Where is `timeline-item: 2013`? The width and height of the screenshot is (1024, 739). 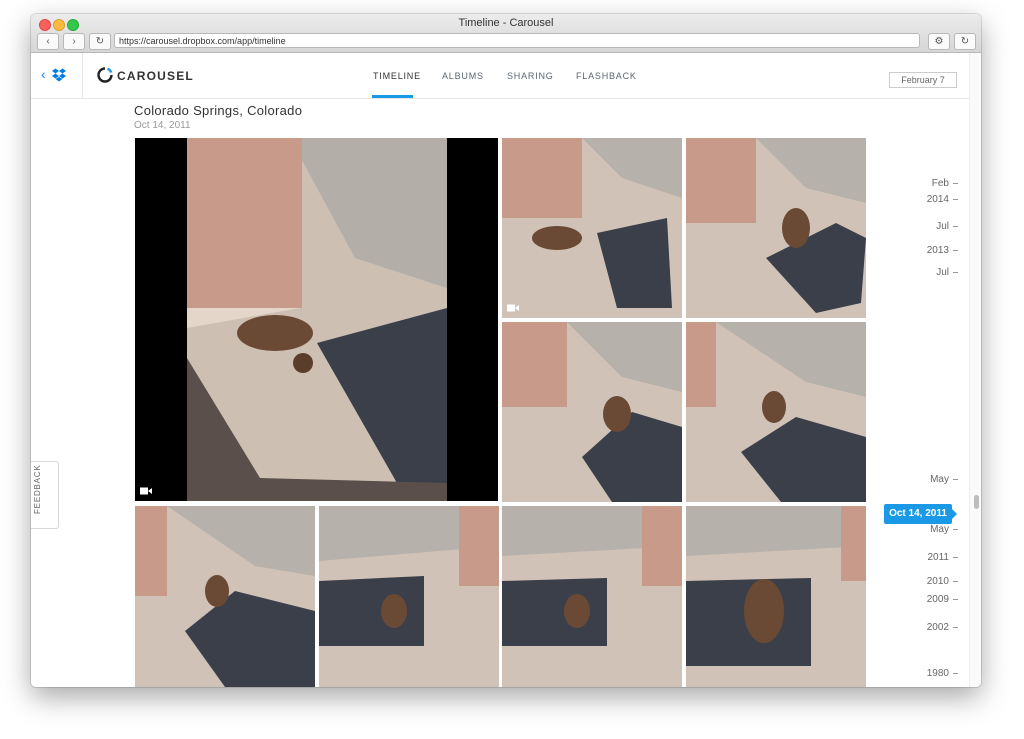 timeline-item: 2013 is located at coordinates (942, 250).